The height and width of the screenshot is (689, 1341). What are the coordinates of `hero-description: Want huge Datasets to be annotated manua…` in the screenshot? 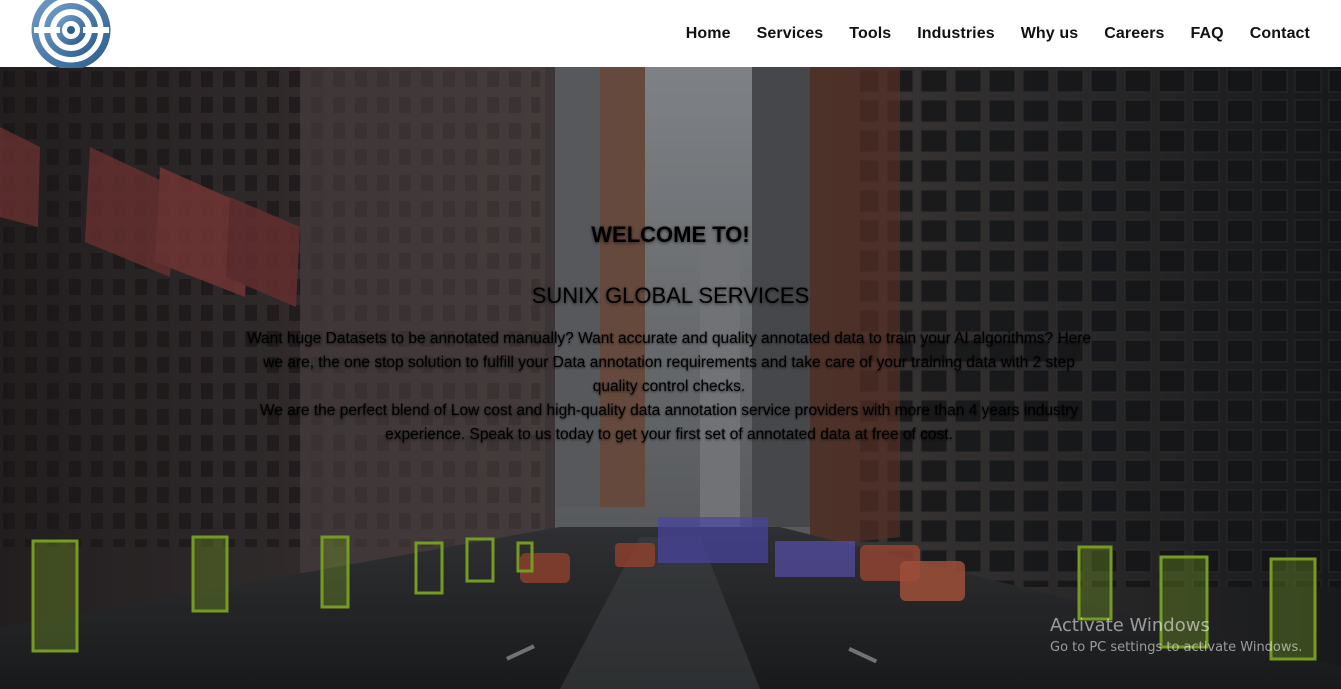 It's located at (669, 387).